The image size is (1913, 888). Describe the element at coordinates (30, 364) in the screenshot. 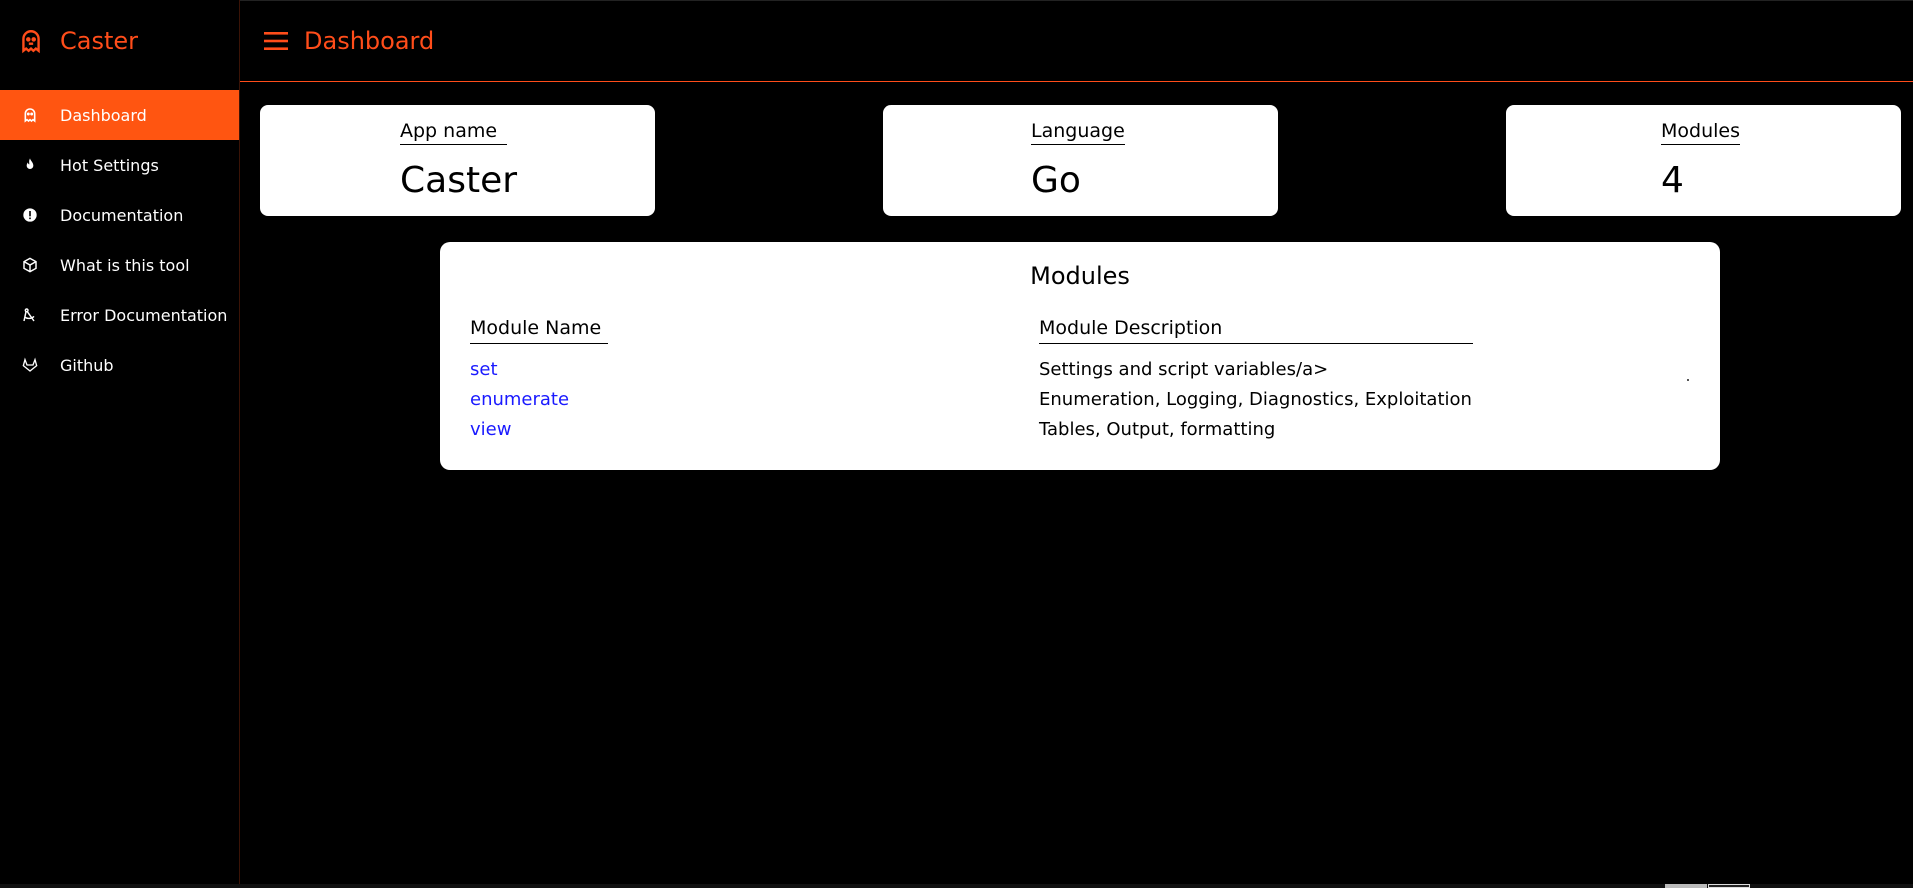

I see `gitlab-icon` at that location.